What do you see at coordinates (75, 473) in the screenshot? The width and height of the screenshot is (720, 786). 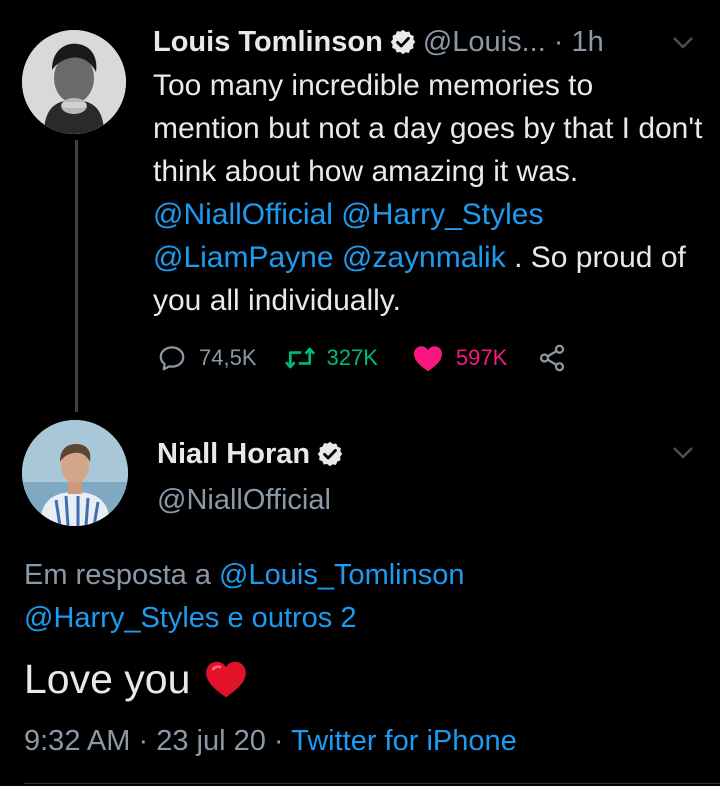 I see `avatar-niall-horan` at bounding box center [75, 473].